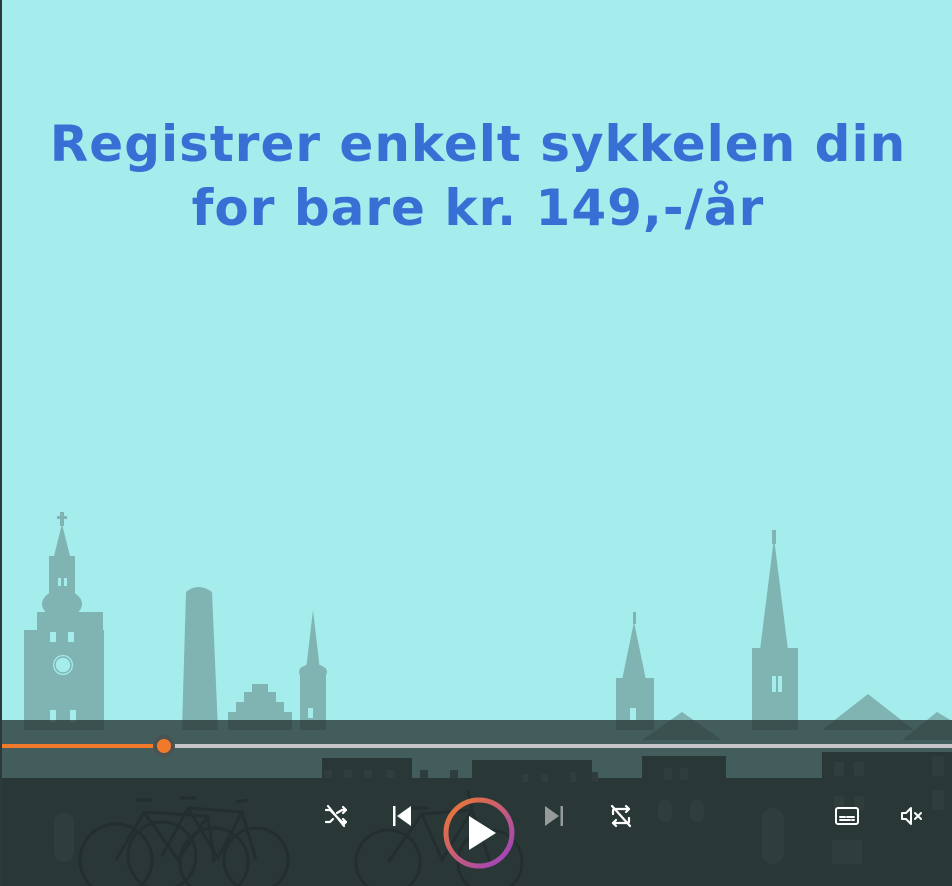  What do you see at coordinates (163, 746) in the screenshot?
I see `progress-scrubber-handle` at bounding box center [163, 746].